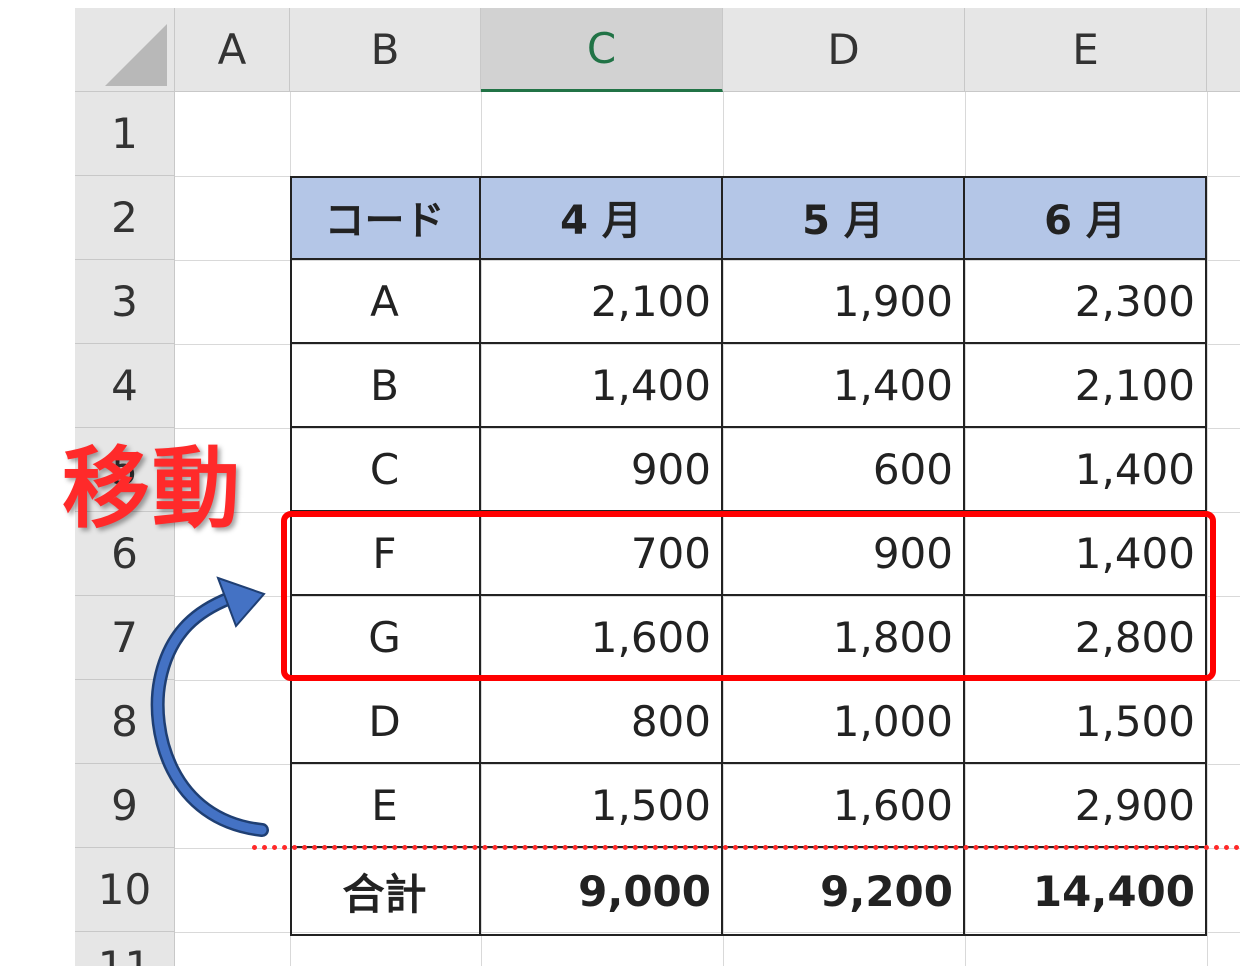 This screenshot has width=1240, height=966. What do you see at coordinates (209, 706) in the screenshot?
I see `move-arrow-icon` at bounding box center [209, 706].